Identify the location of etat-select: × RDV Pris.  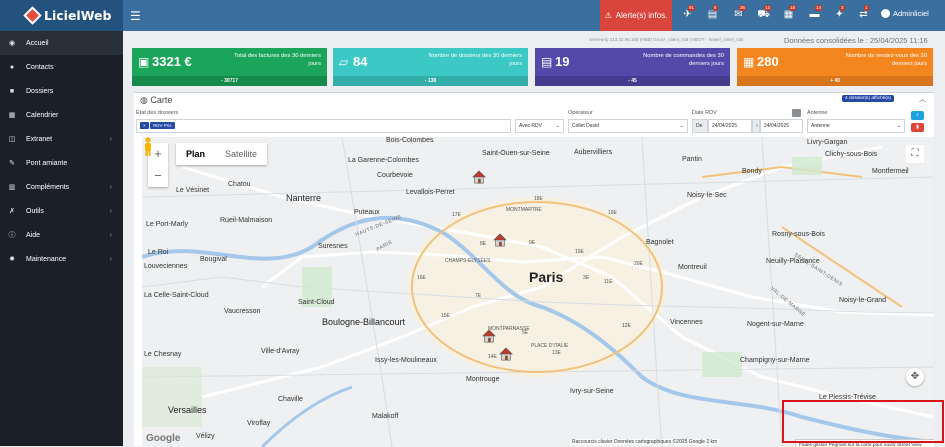
(323, 126).